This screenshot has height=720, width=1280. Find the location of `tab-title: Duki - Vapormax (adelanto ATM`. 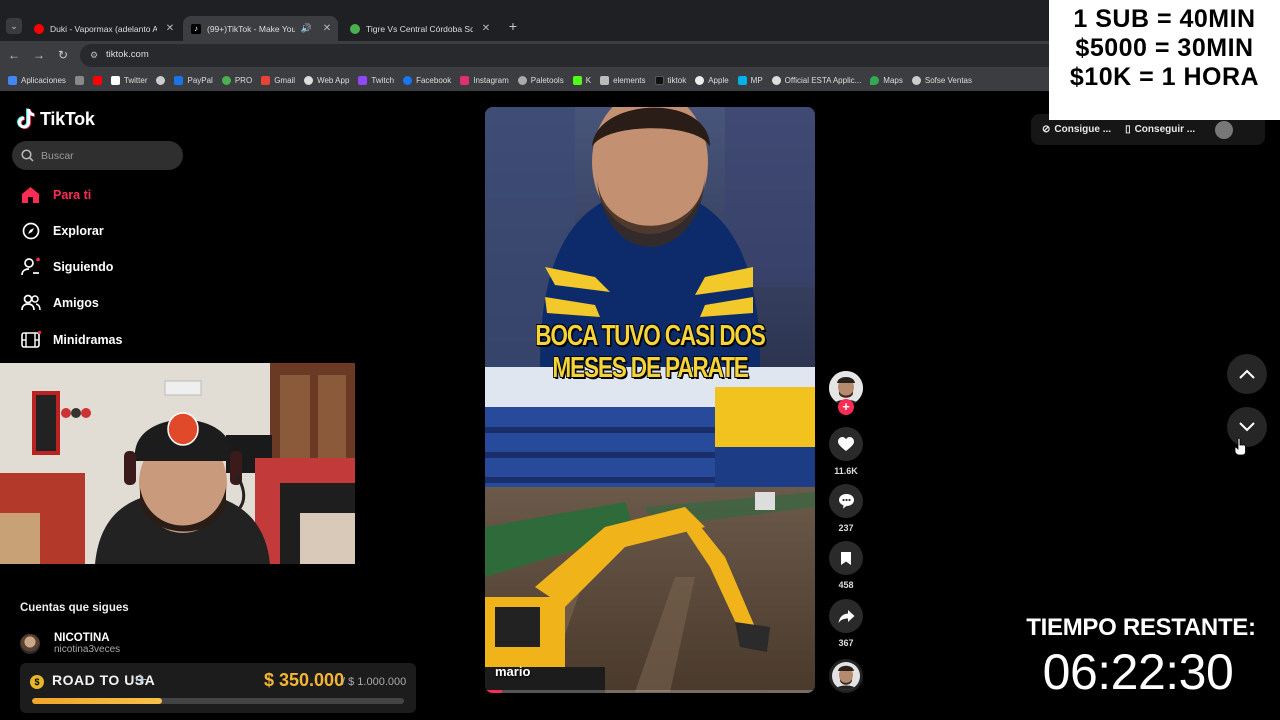

tab-title: Duki - Vapormax (adelanto ATM is located at coordinates (103, 28).